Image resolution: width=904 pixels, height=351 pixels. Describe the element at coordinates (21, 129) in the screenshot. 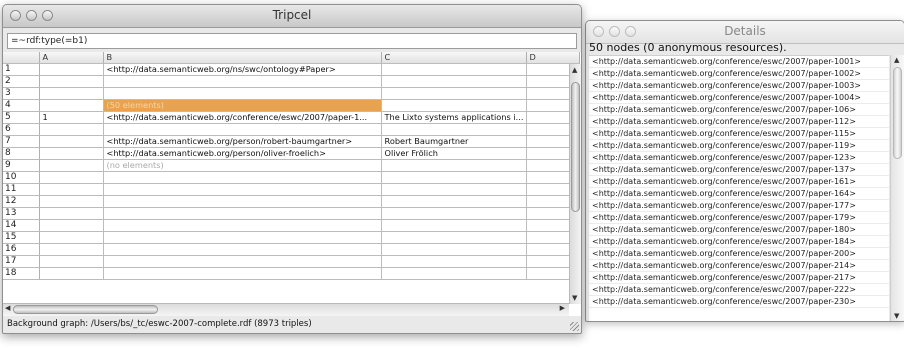

I see `row-header: 6` at that location.